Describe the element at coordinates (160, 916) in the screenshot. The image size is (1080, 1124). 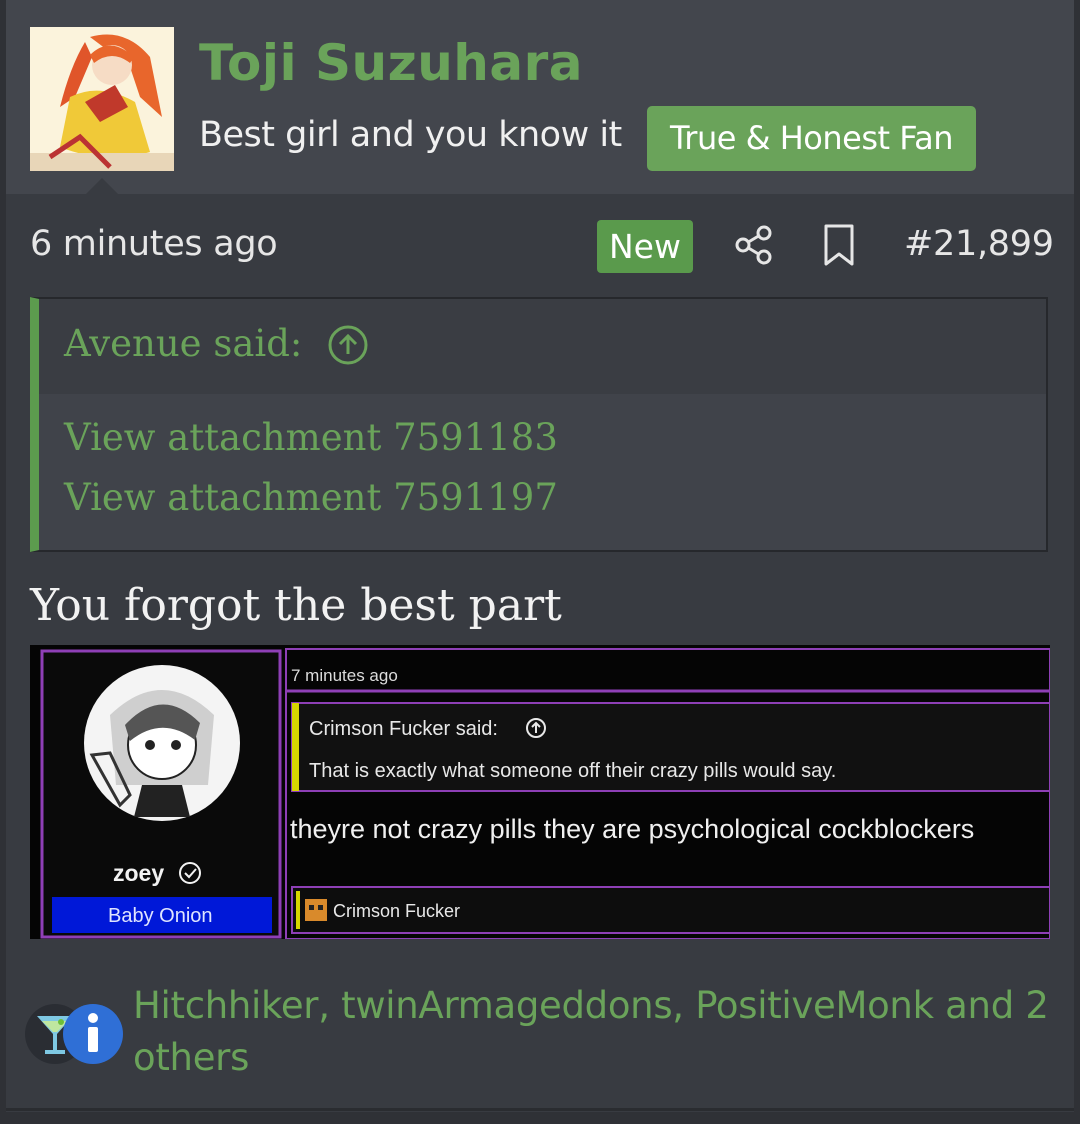
I see `embed-user-title: Baby Onion` at that location.